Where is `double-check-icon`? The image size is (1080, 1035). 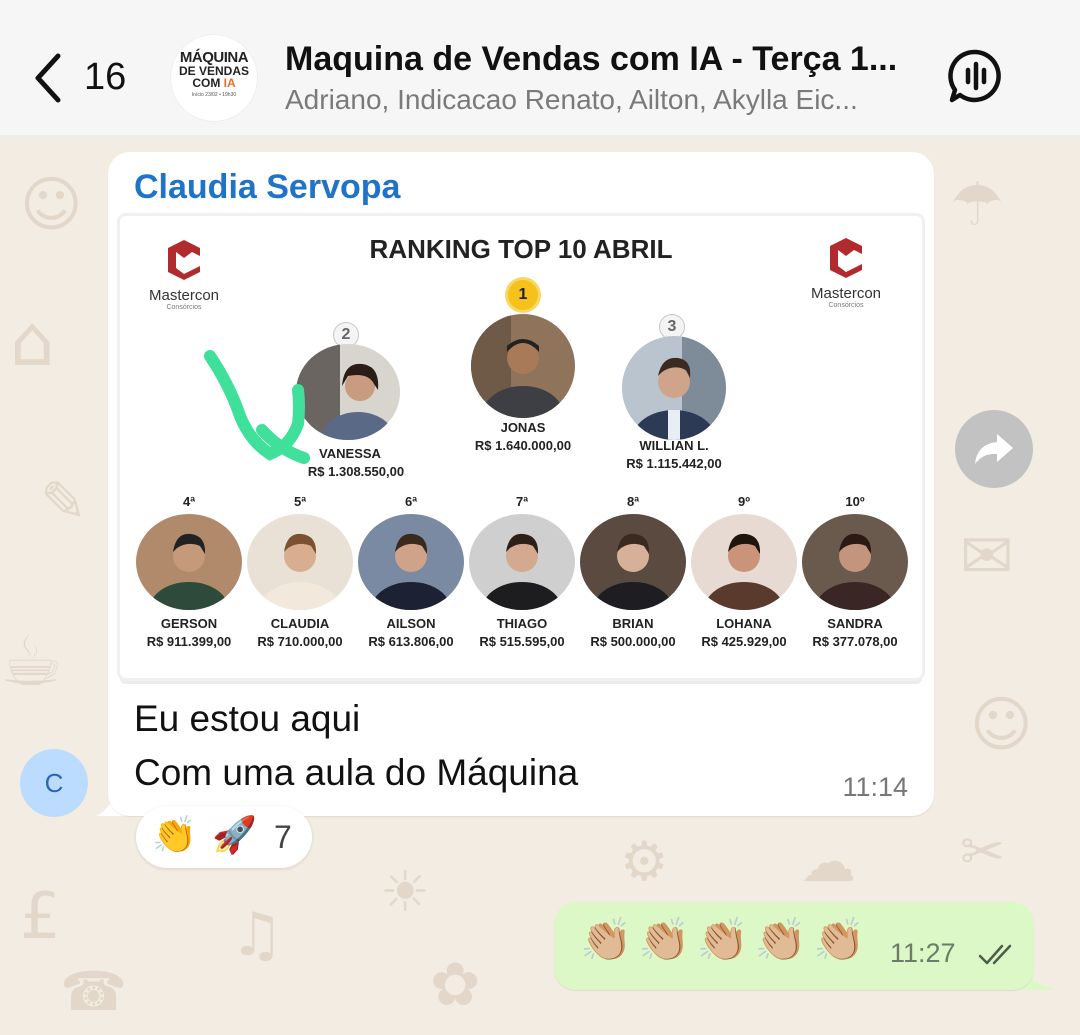 double-check-icon is located at coordinates (995, 954).